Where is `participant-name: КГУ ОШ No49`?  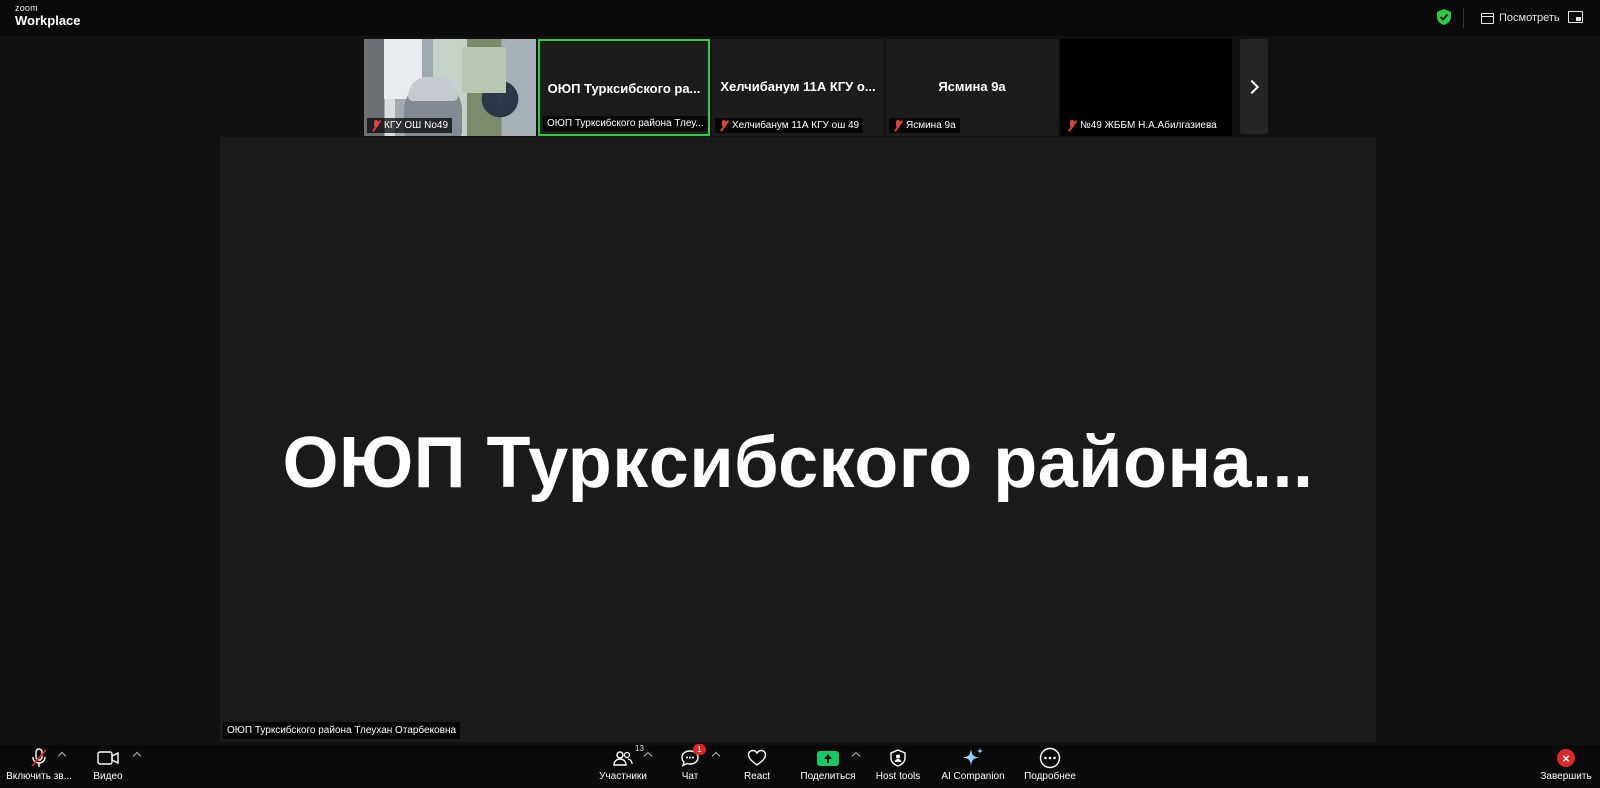 participant-name: КГУ ОШ No49 is located at coordinates (416, 125).